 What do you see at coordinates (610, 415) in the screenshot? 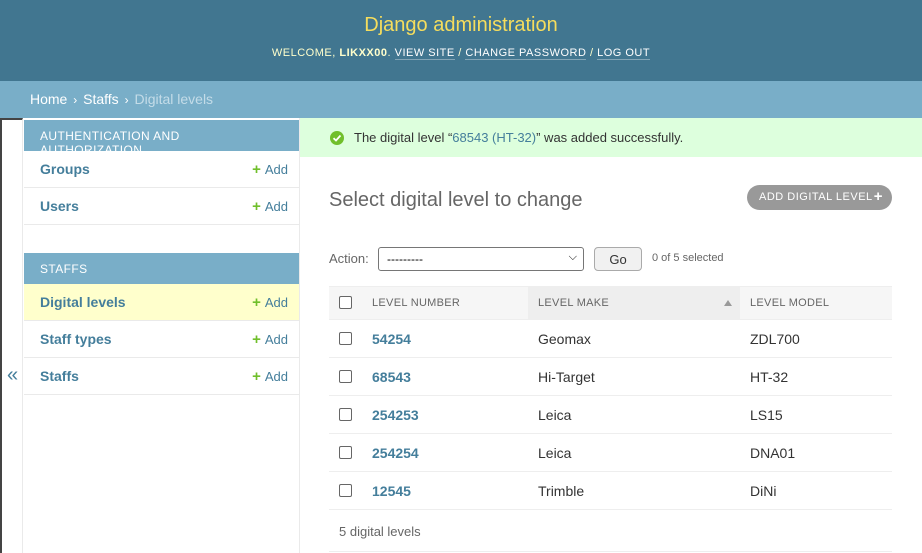
I see `table-row: 254253 Leica LS15` at bounding box center [610, 415].